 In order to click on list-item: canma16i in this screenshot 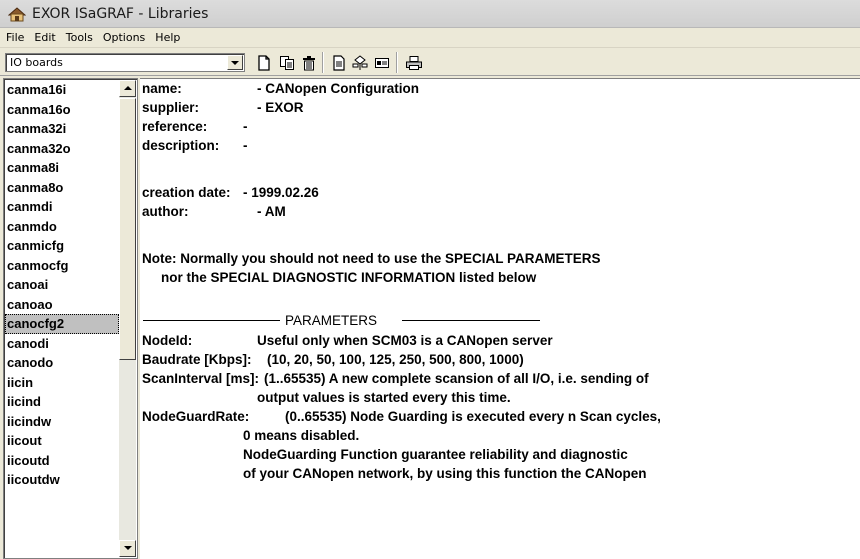, I will do `click(62, 90)`.